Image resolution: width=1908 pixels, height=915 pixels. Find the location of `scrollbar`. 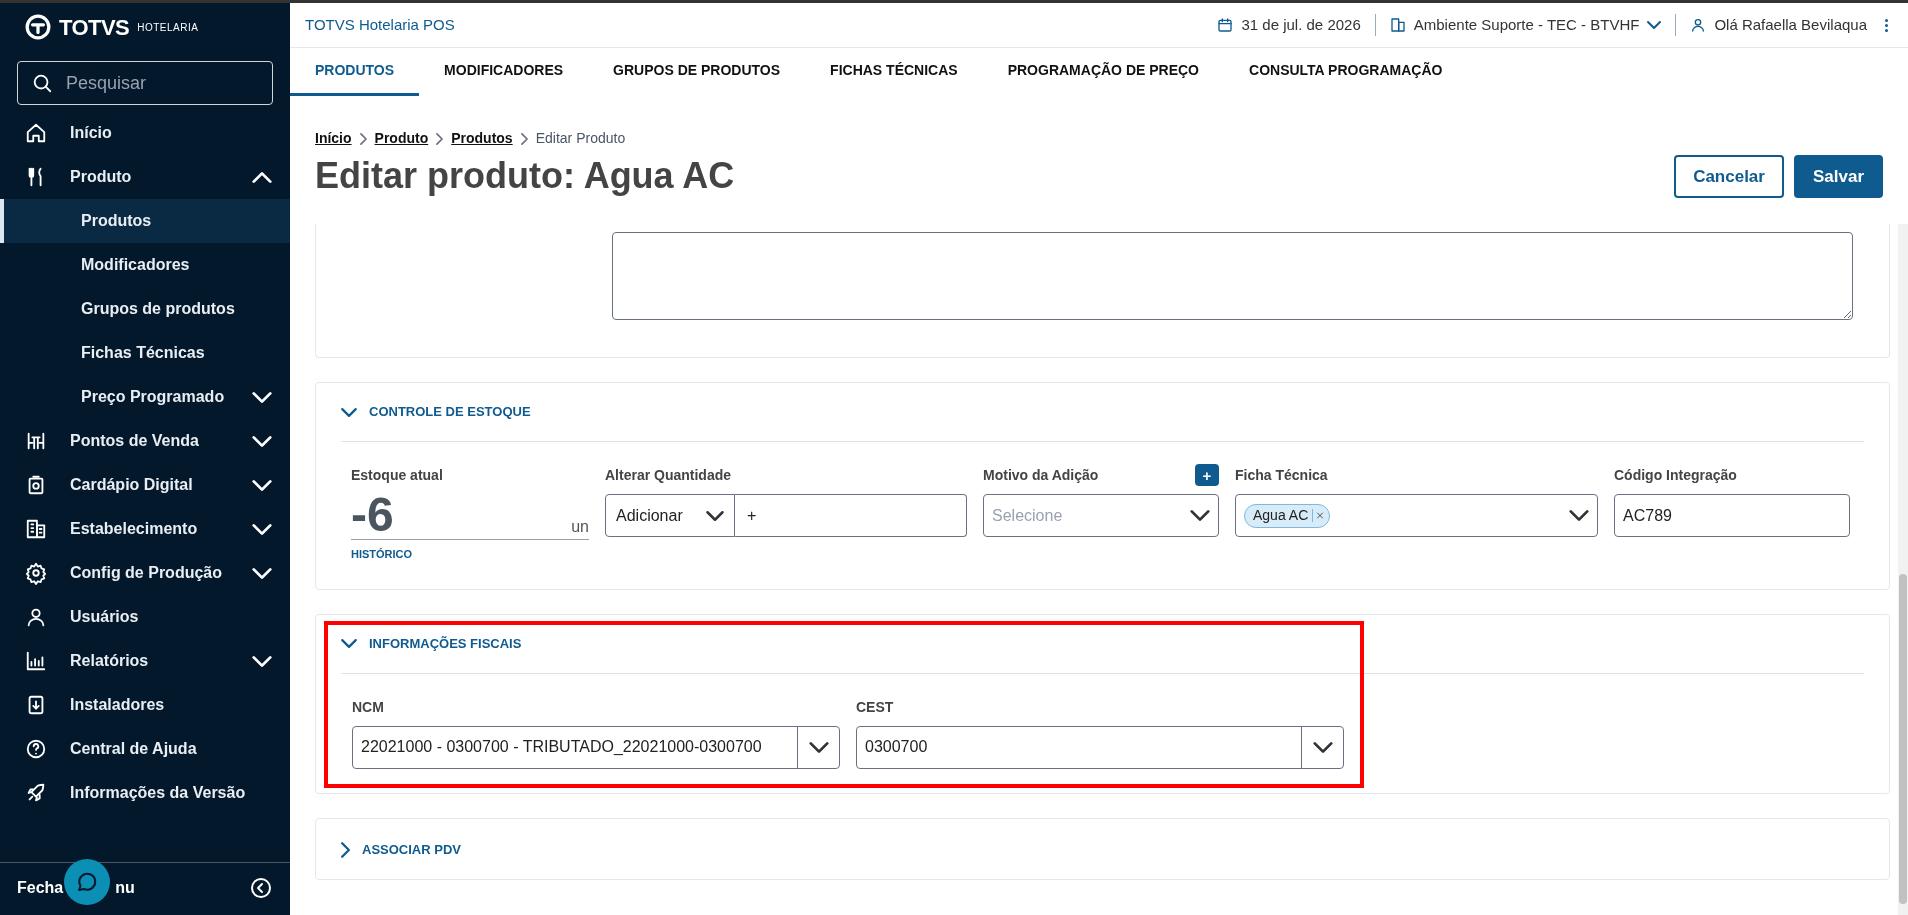

scrollbar is located at coordinates (1903, 569).